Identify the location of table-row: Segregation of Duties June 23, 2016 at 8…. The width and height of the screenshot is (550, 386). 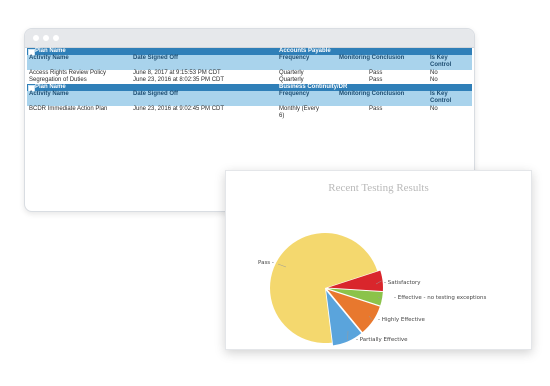
(249, 80).